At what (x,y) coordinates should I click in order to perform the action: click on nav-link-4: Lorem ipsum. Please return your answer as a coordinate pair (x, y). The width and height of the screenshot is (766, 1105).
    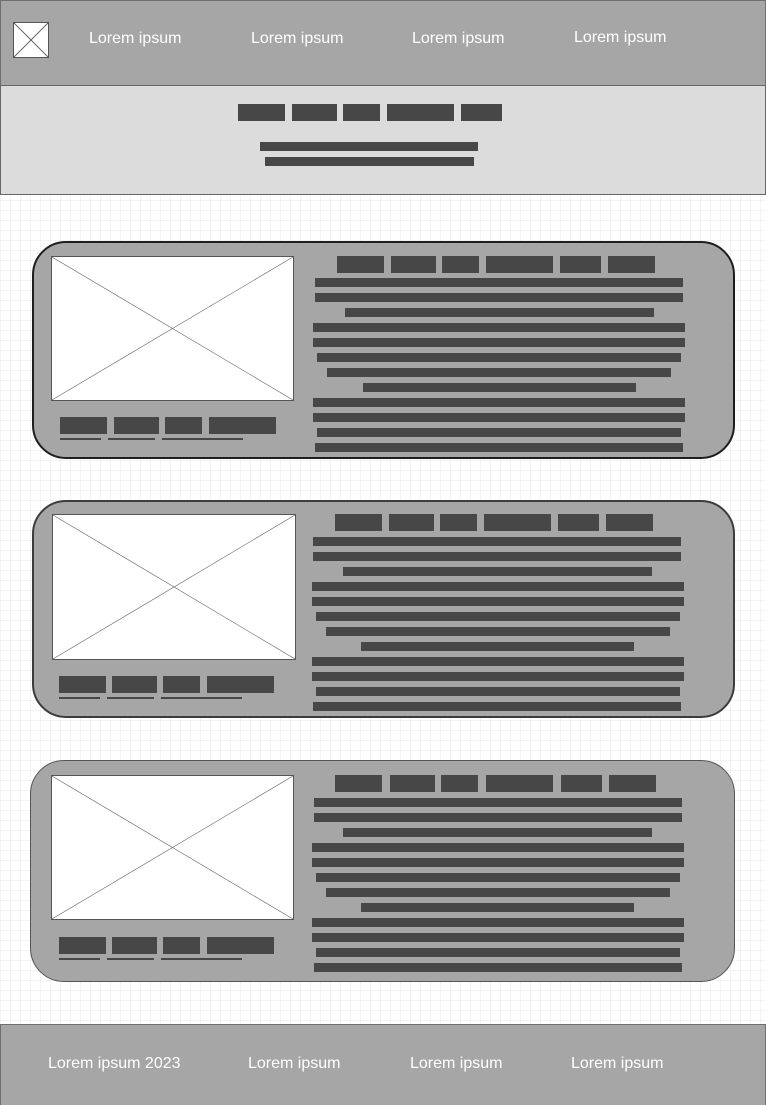
    Looking at the image, I should click on (620, 38).